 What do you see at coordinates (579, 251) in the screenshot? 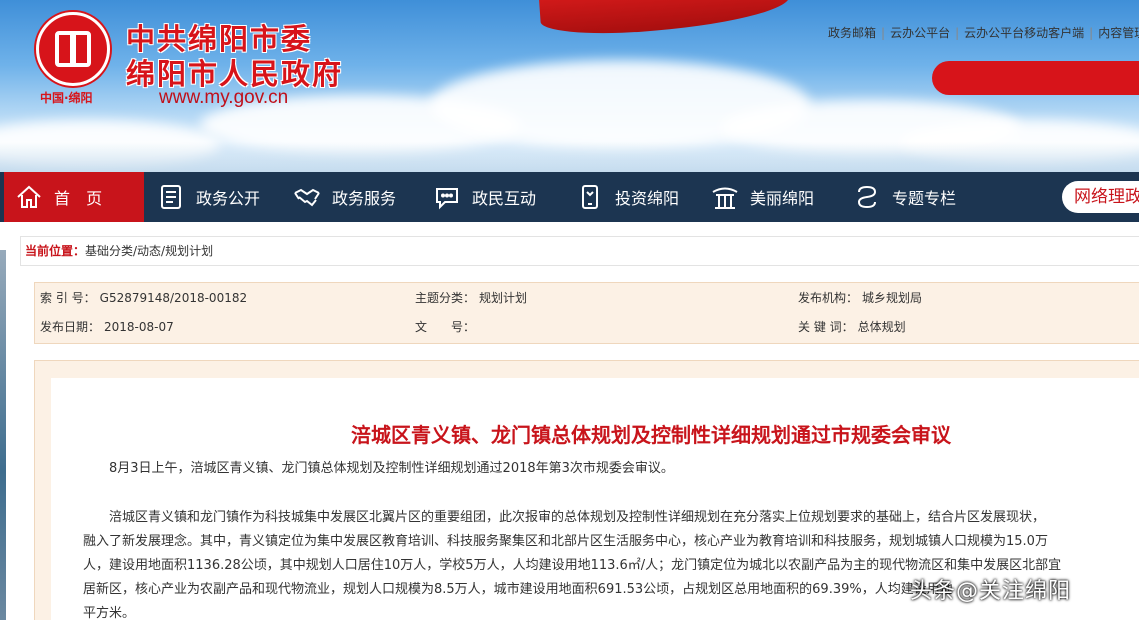
I see `breadcrumb: 当前位置：基础分类/动态/规划计划` at bounding box center [579, 251].